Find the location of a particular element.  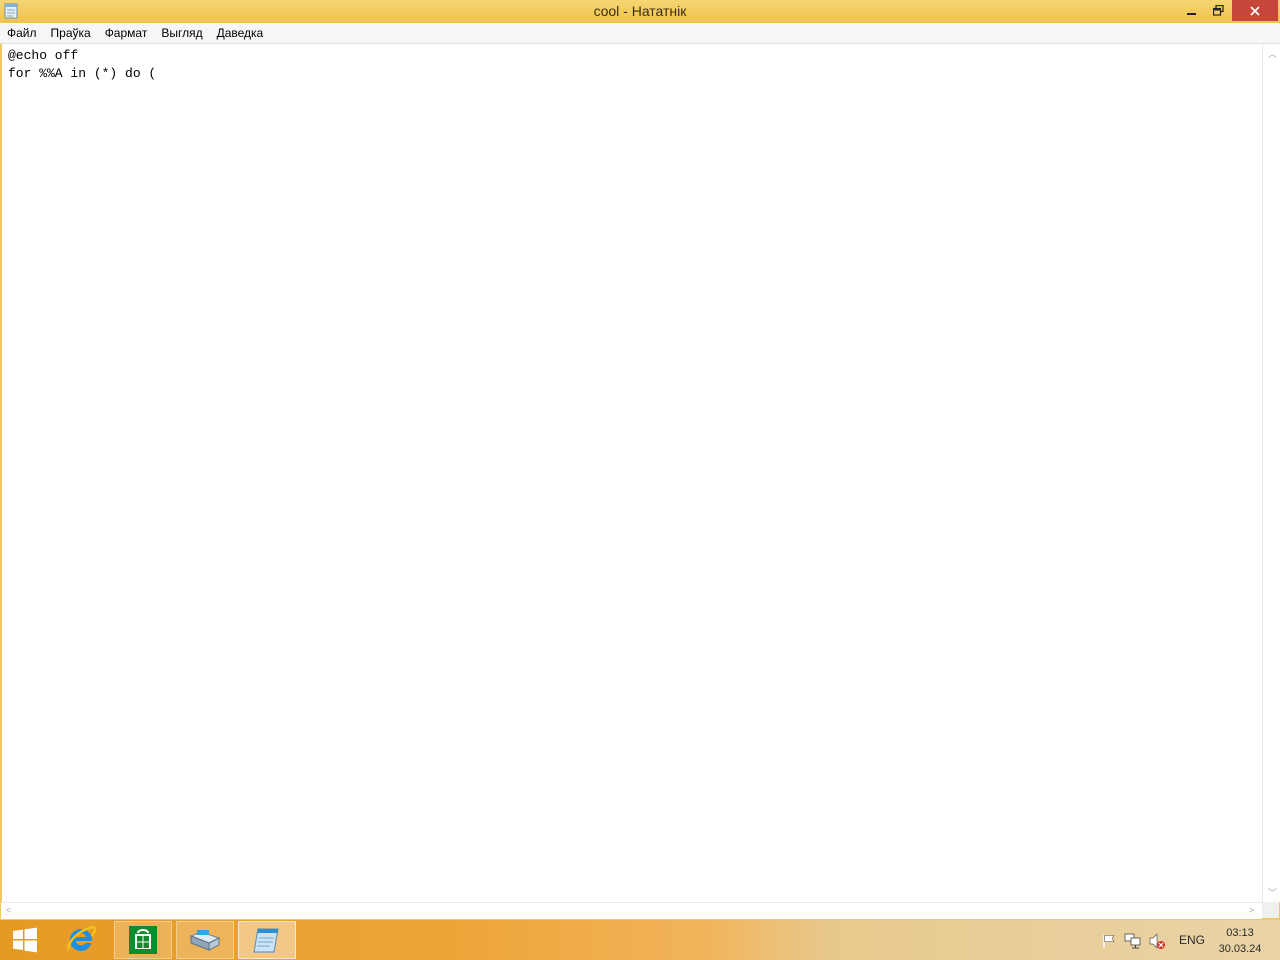

start-button is located at coordinates (25, 940).